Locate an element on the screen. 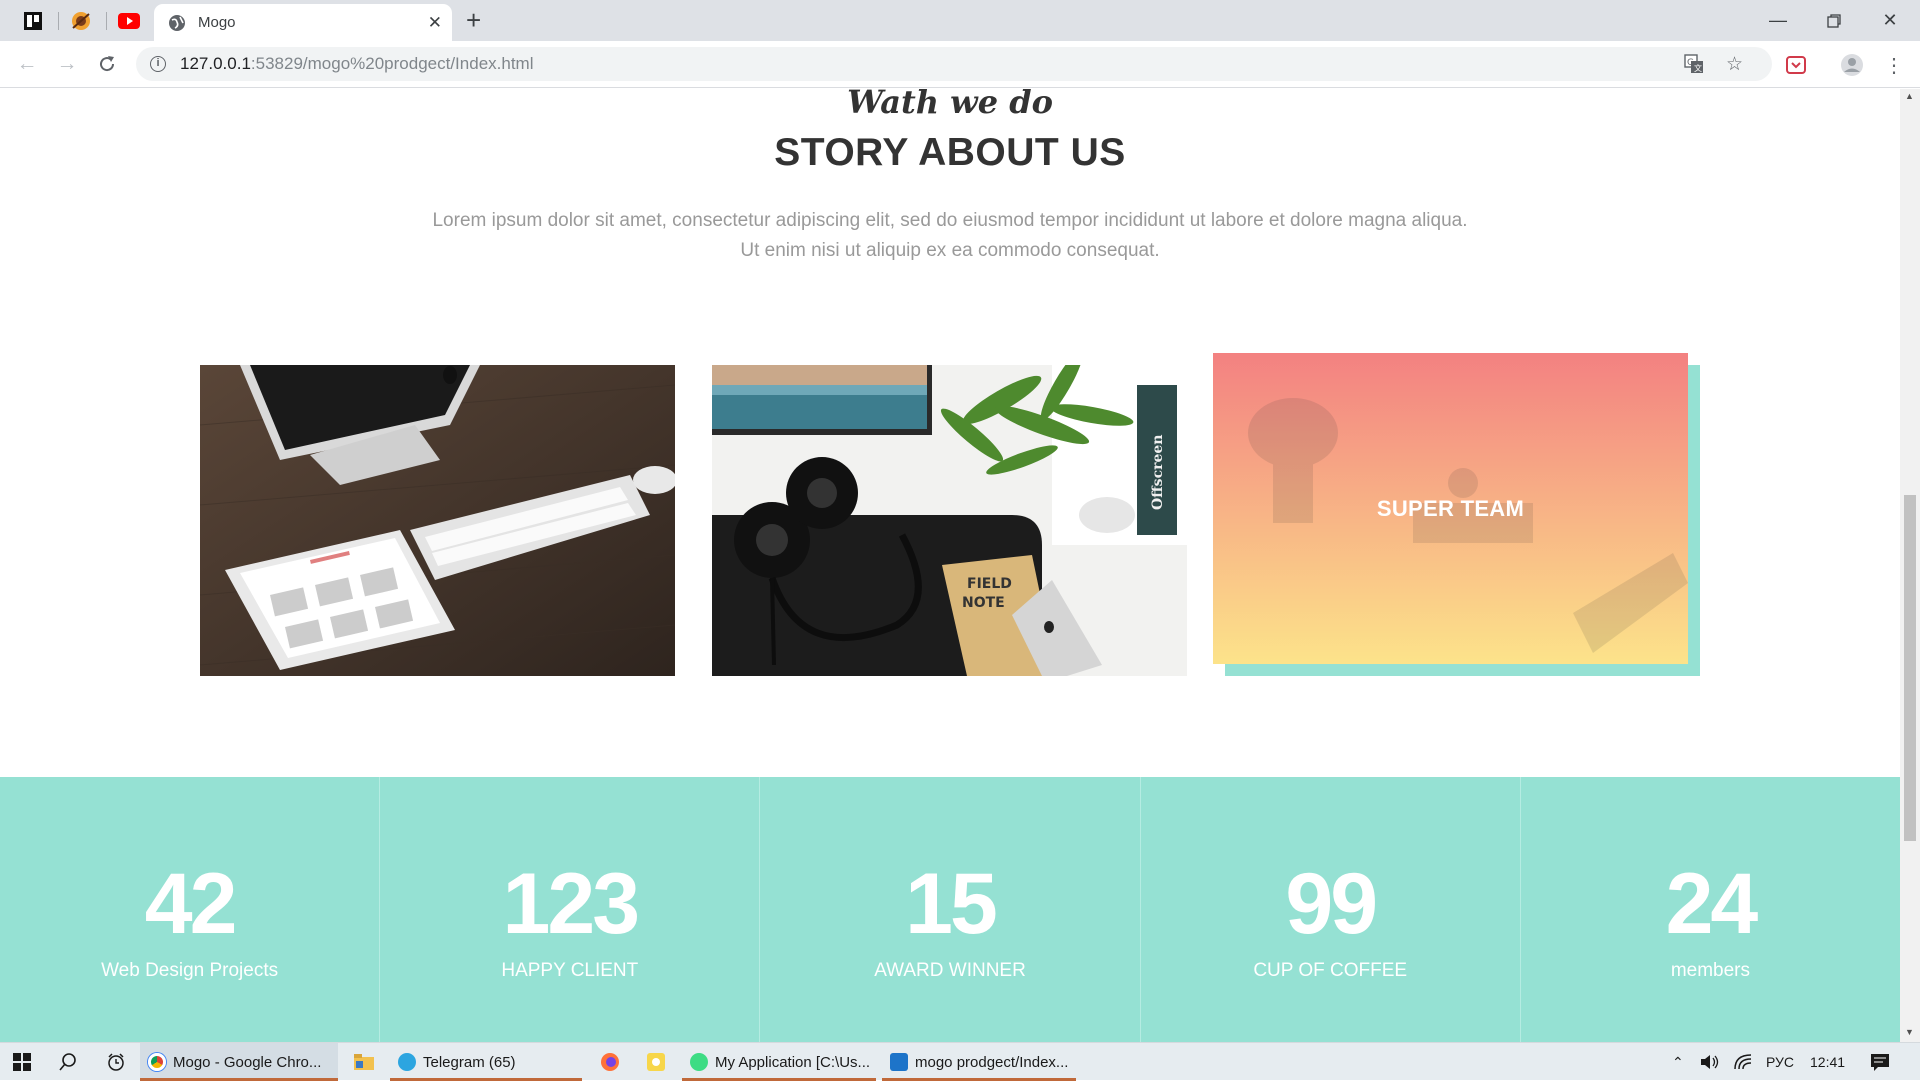 This screenshot has width=1920, height=1081. restore-icon is located at coordinates (1834, 20).